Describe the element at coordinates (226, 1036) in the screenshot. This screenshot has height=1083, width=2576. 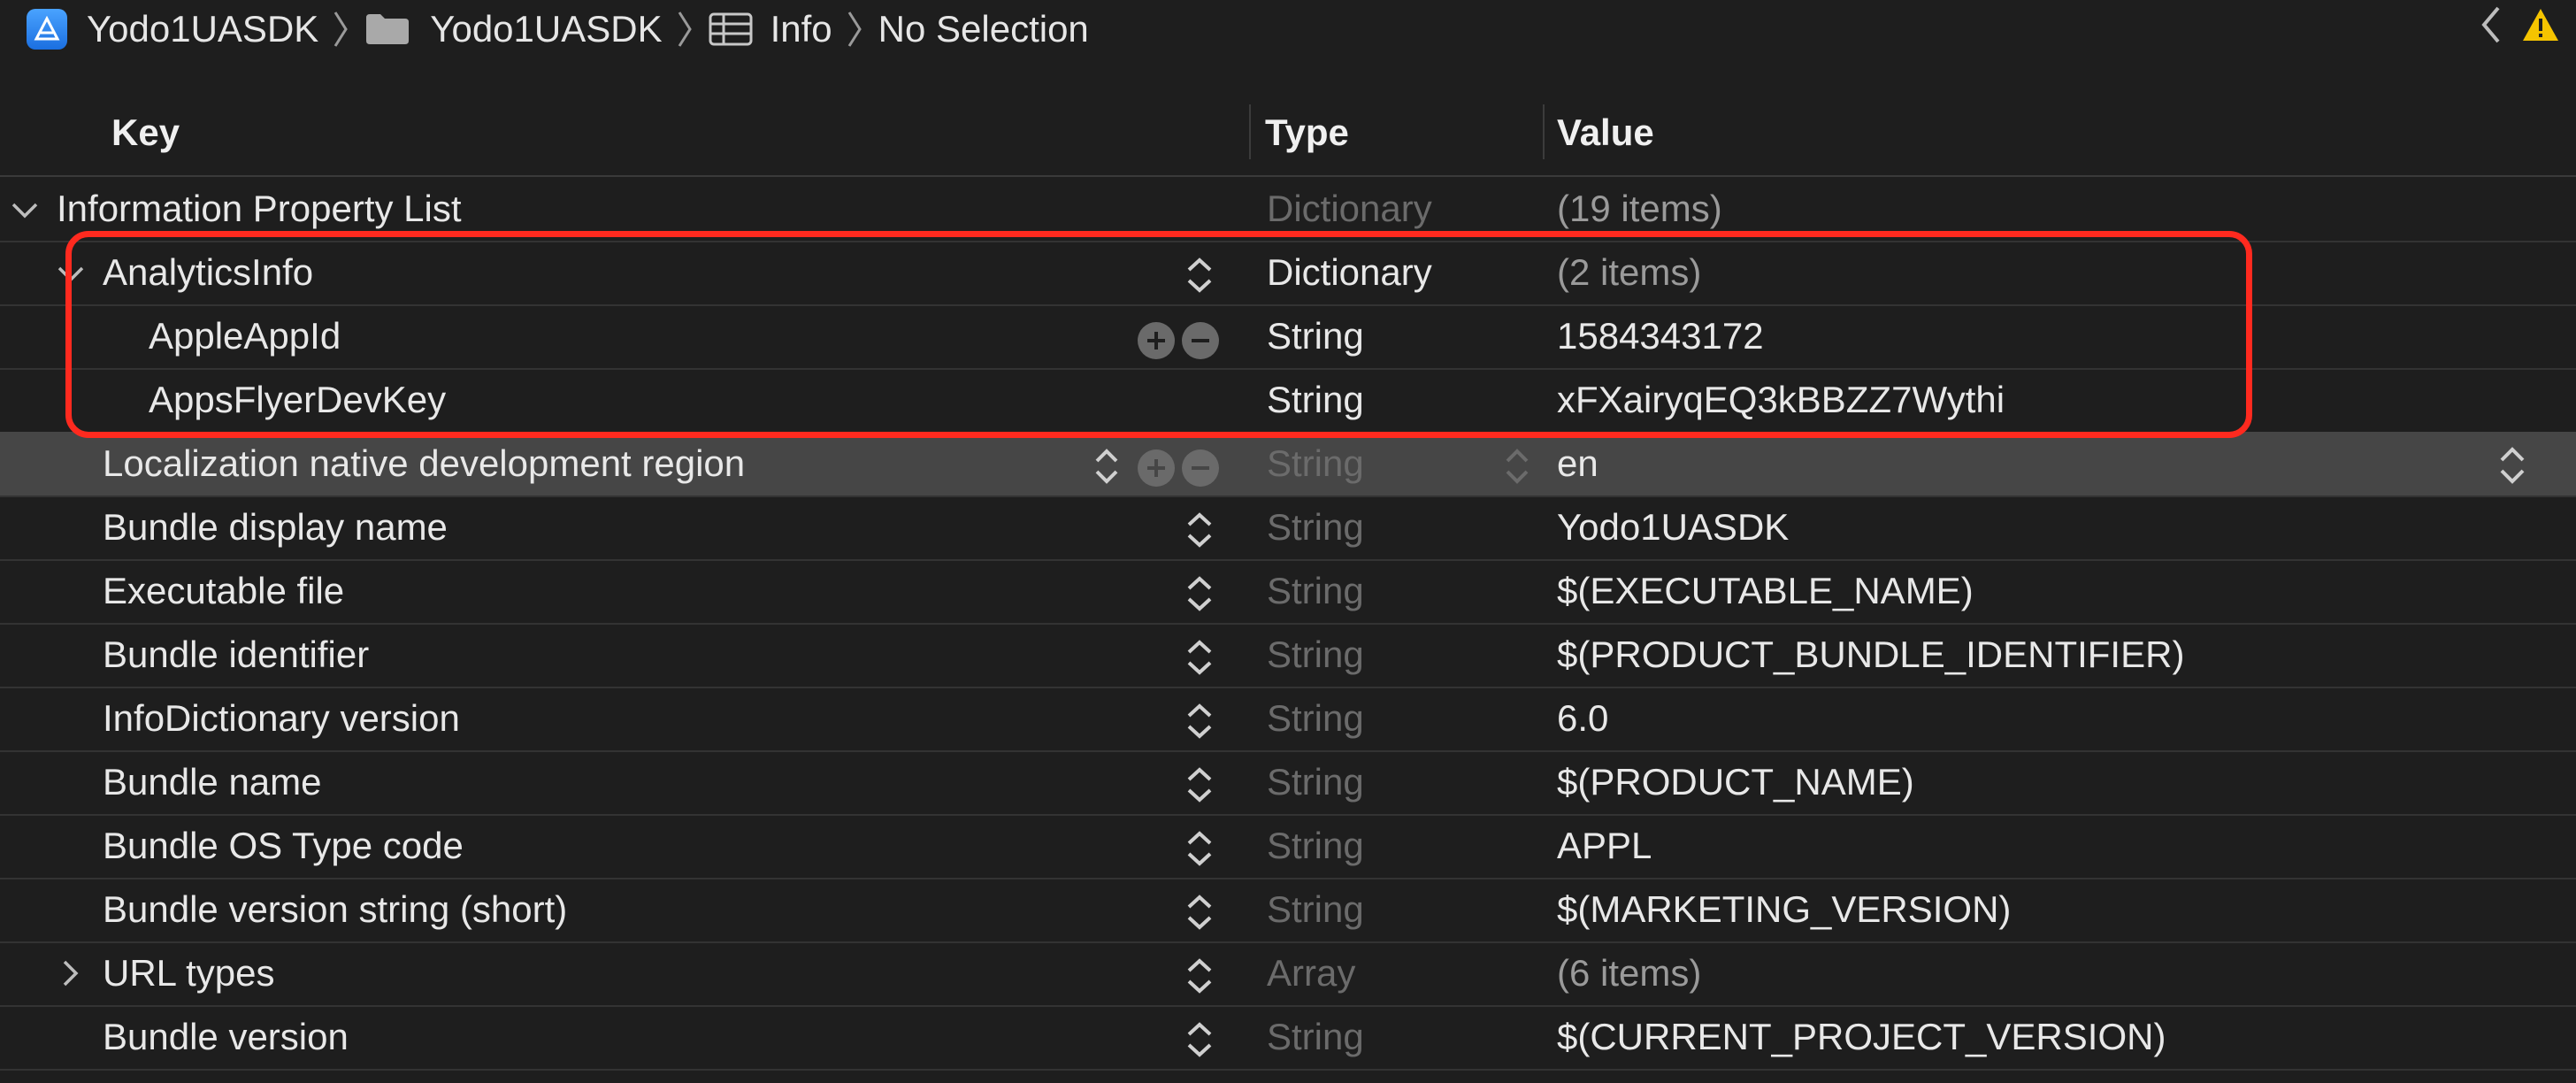
I see `row-key: Bundle version` at that location.